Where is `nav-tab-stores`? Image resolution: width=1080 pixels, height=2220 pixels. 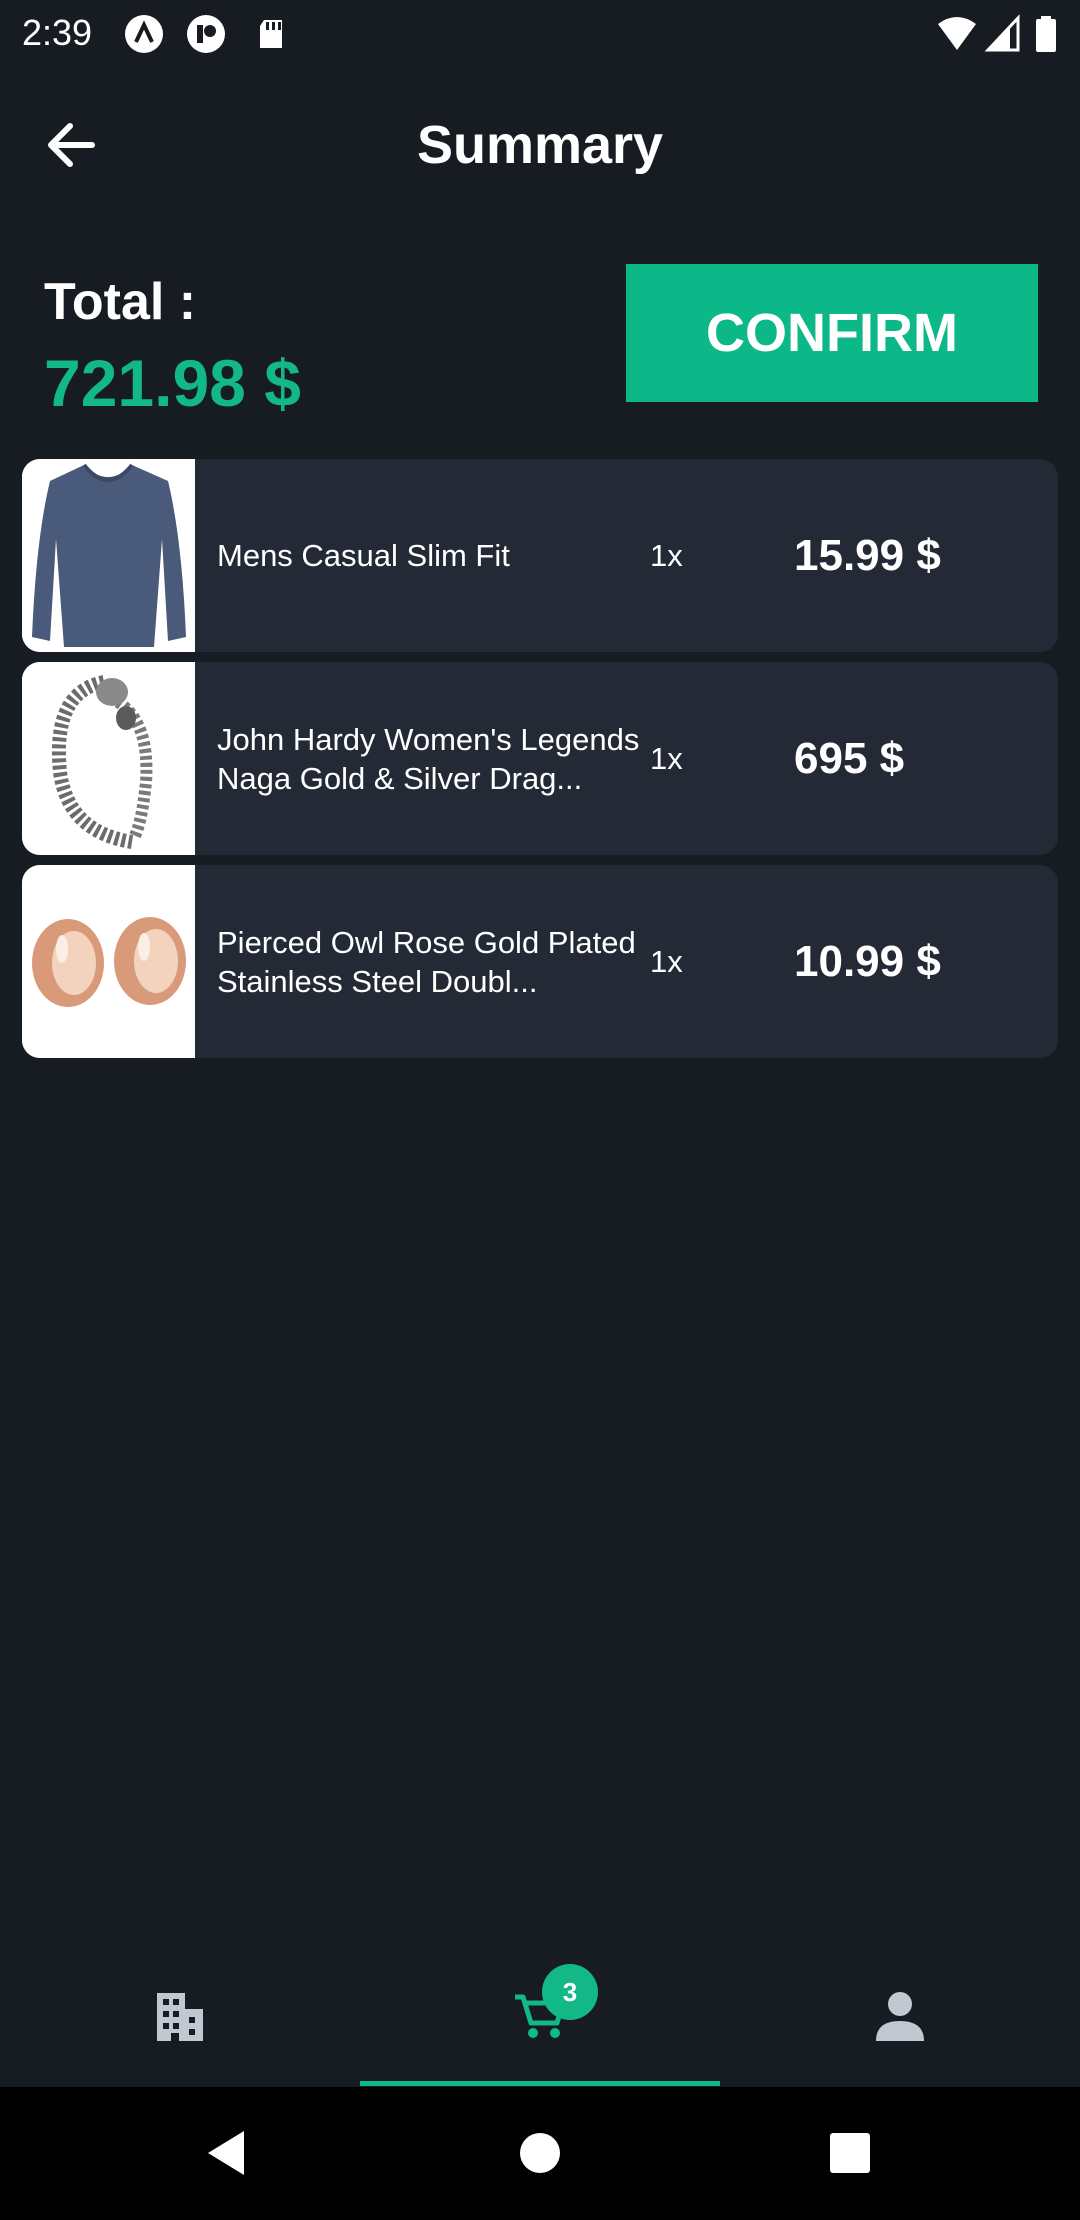 nav-tab-stores is located at coordinates (180, 2016).